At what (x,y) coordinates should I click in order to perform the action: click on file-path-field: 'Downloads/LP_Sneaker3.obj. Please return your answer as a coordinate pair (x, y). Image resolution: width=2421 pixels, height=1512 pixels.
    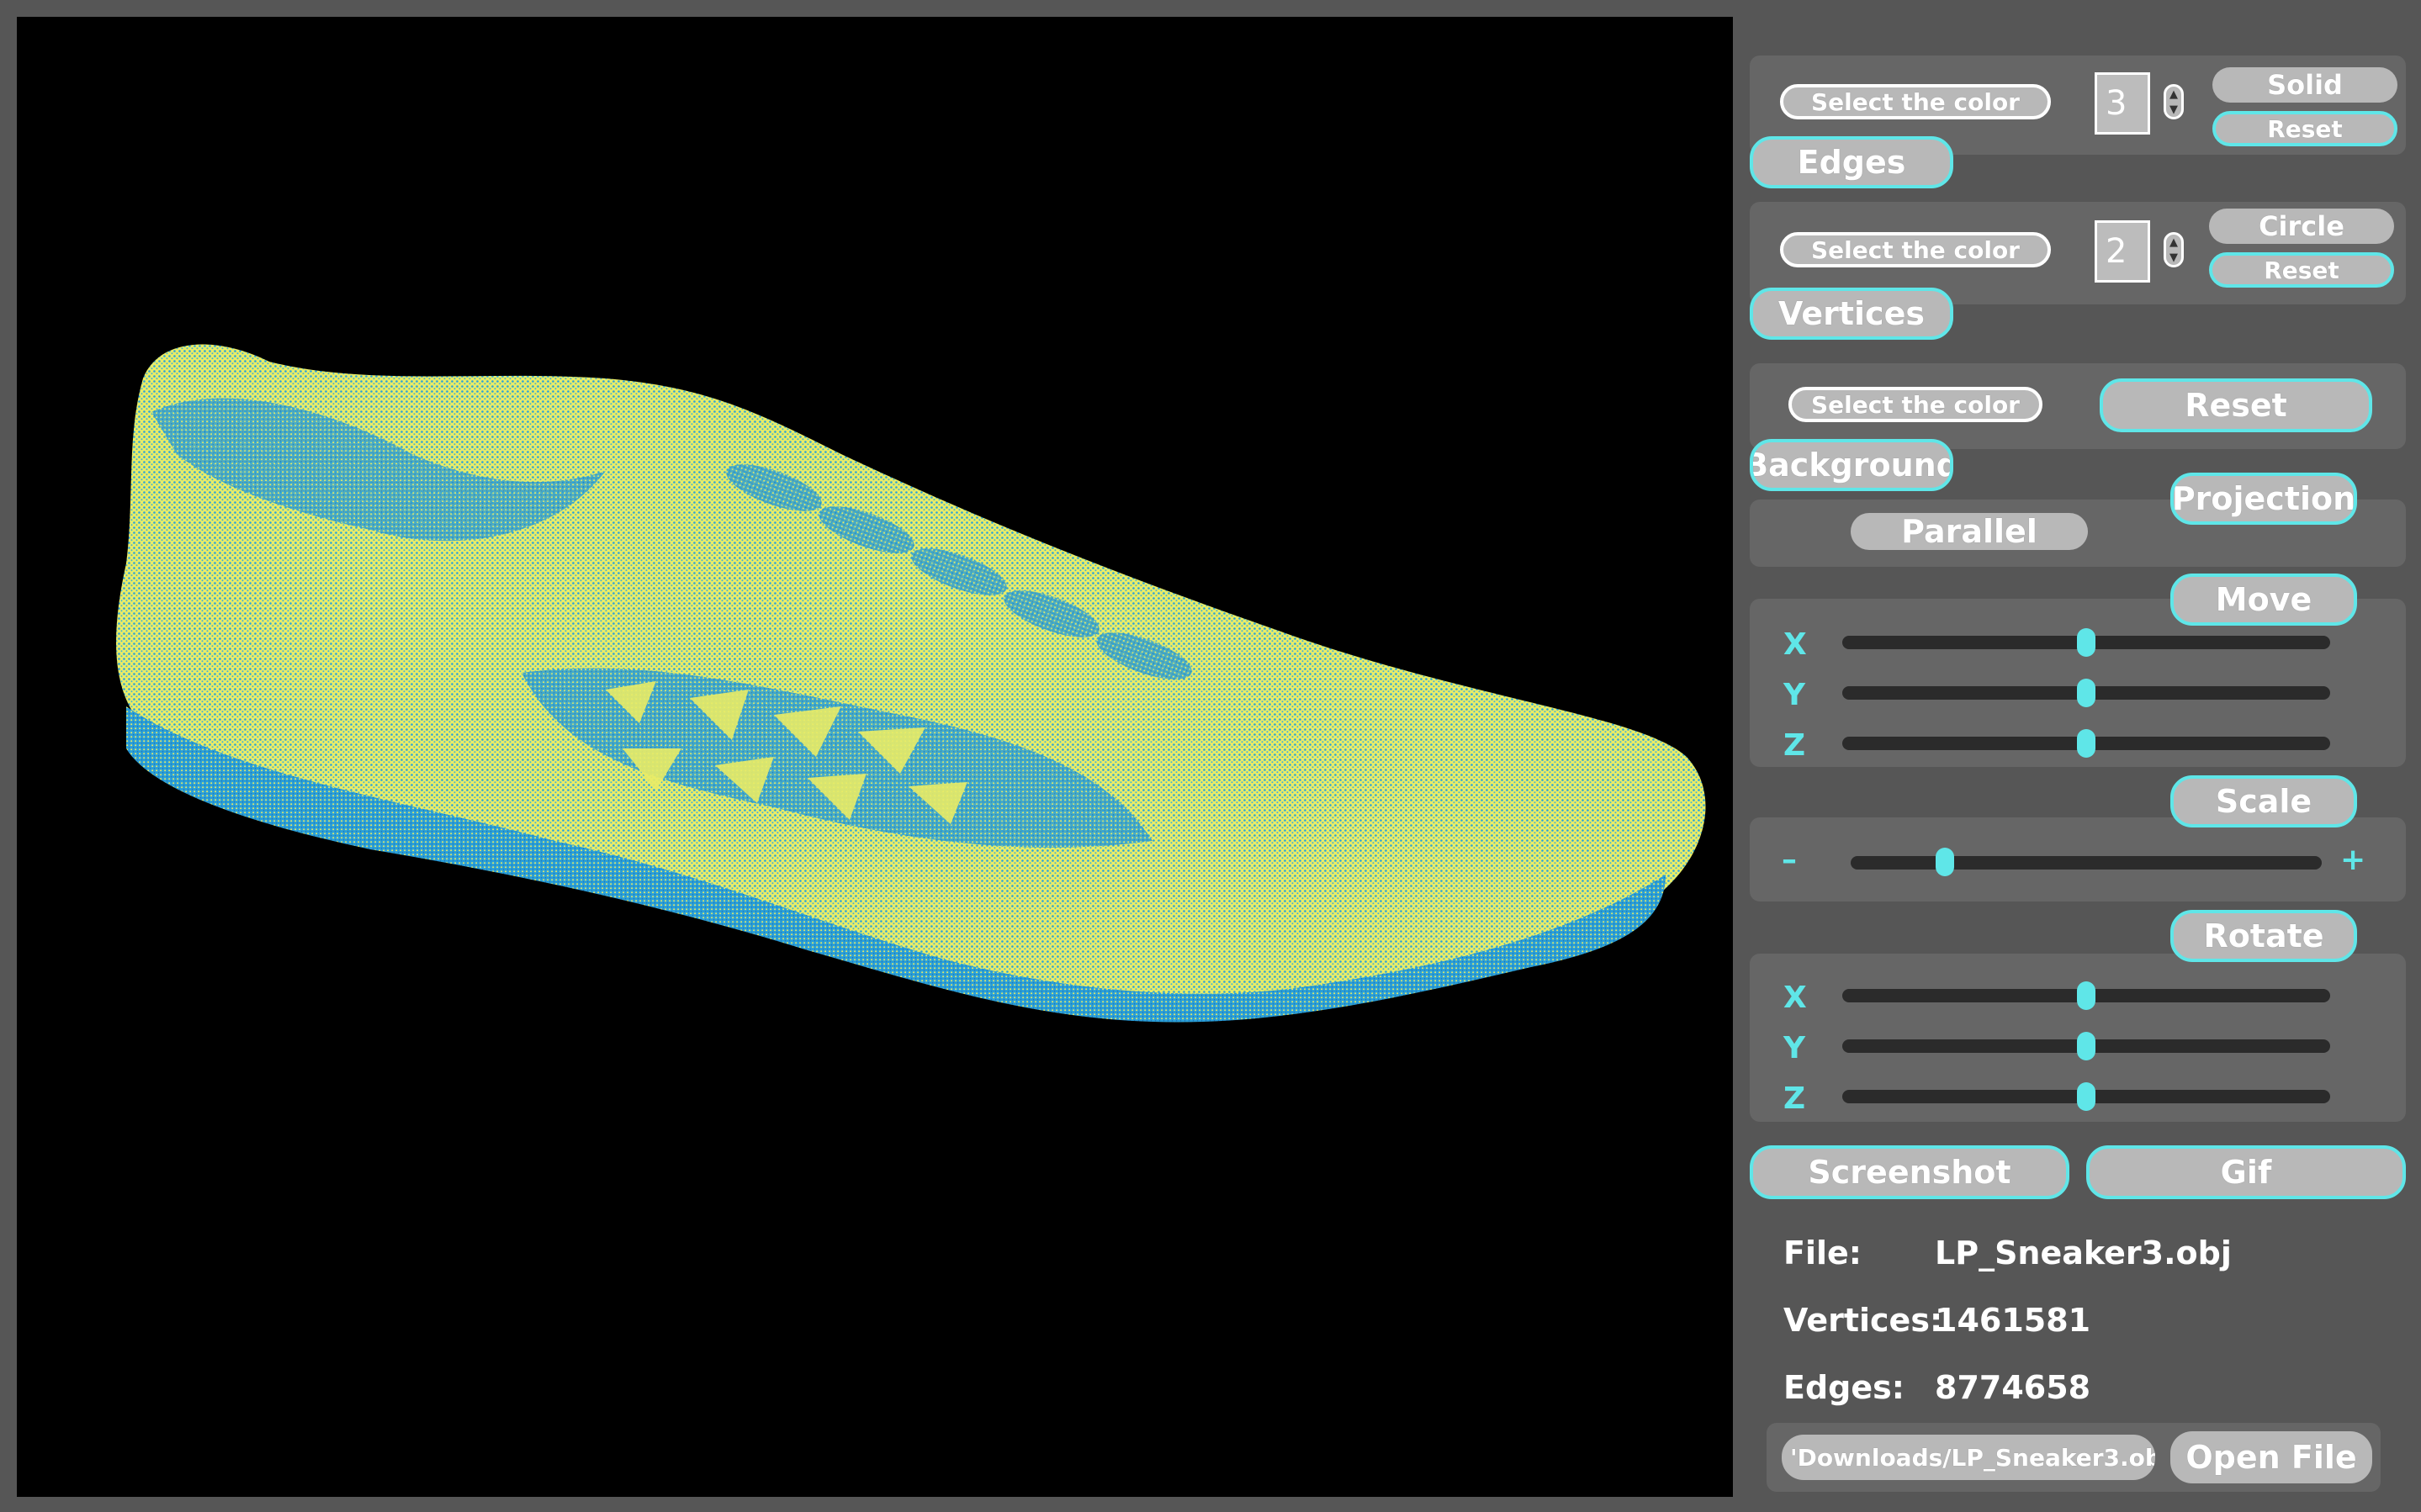
    Looking at the image, I should click on (1969, 1457).